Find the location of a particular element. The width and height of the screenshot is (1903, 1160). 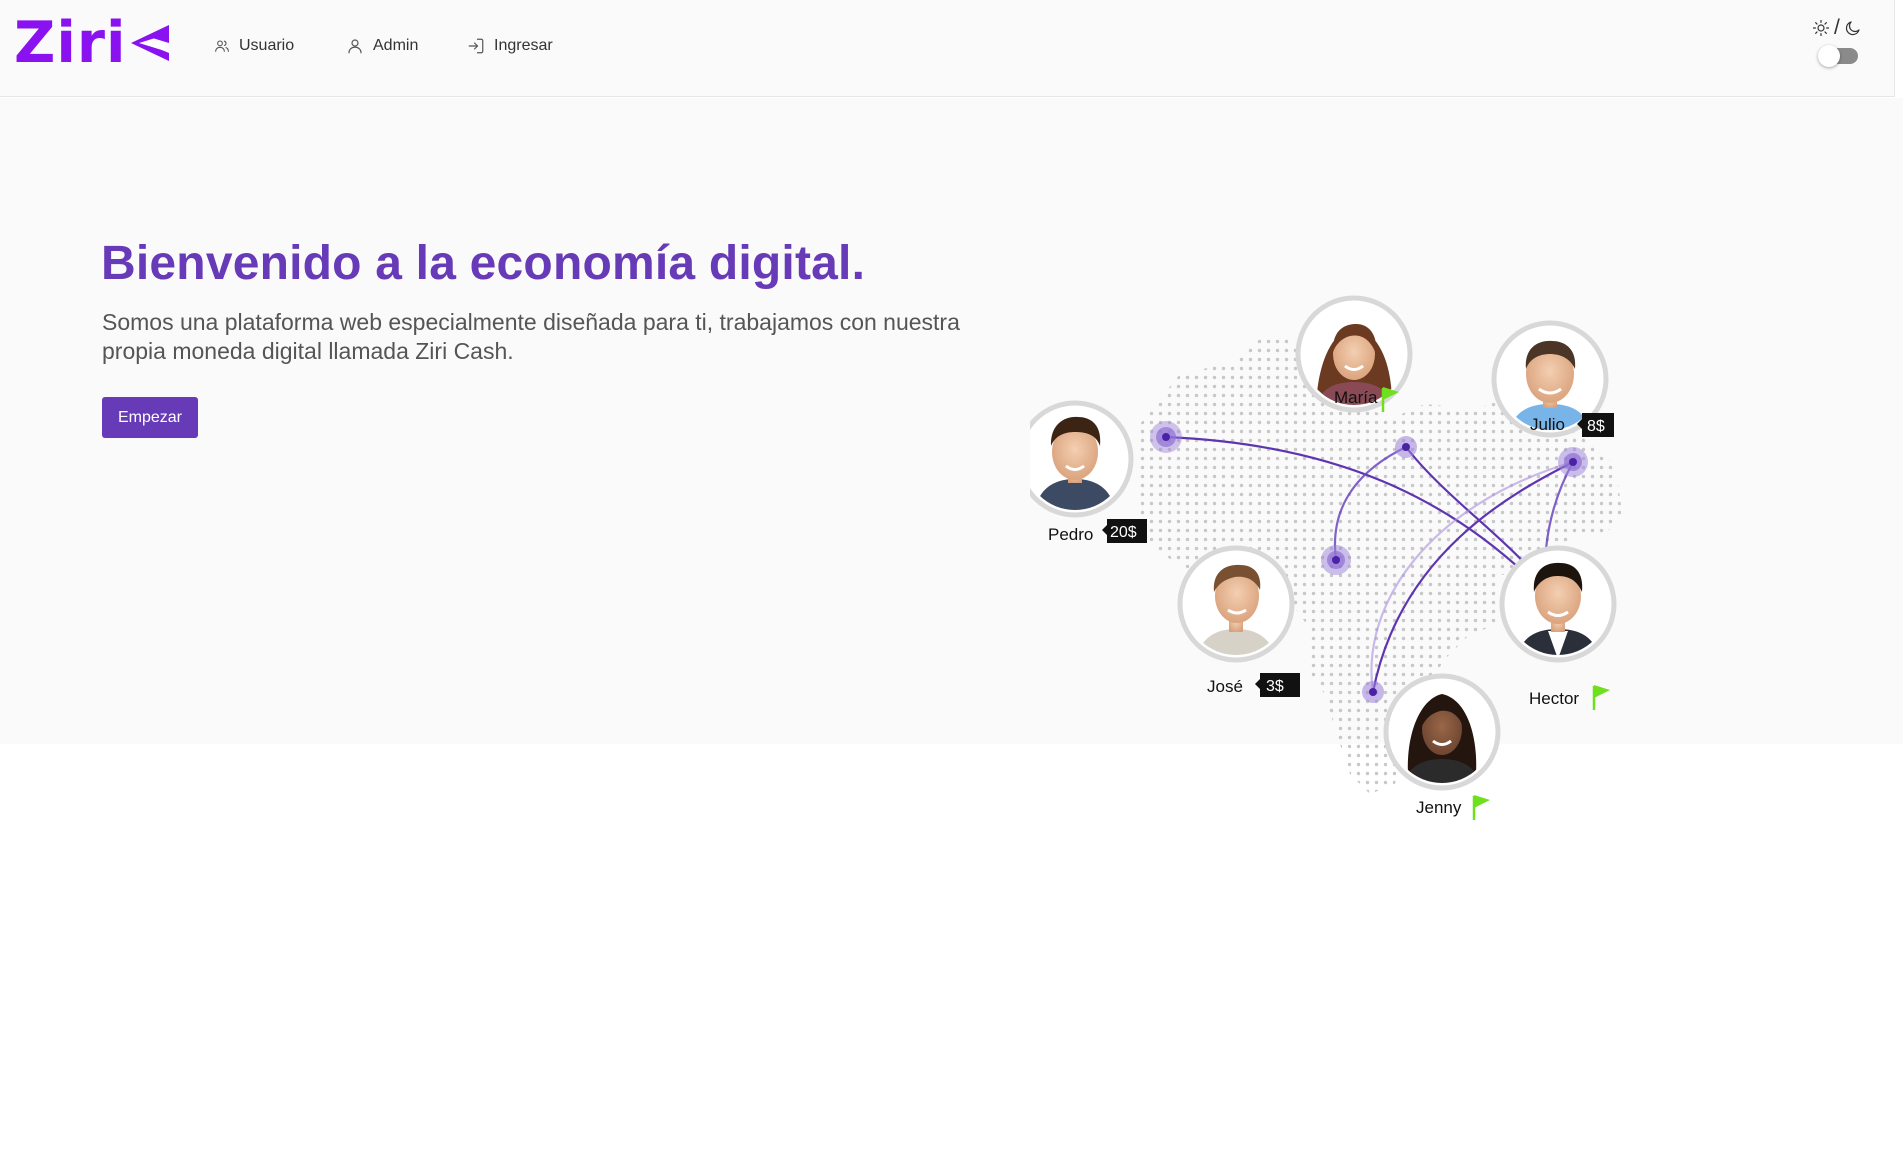

person-name: Hector is located at coordinates (1554, 698).